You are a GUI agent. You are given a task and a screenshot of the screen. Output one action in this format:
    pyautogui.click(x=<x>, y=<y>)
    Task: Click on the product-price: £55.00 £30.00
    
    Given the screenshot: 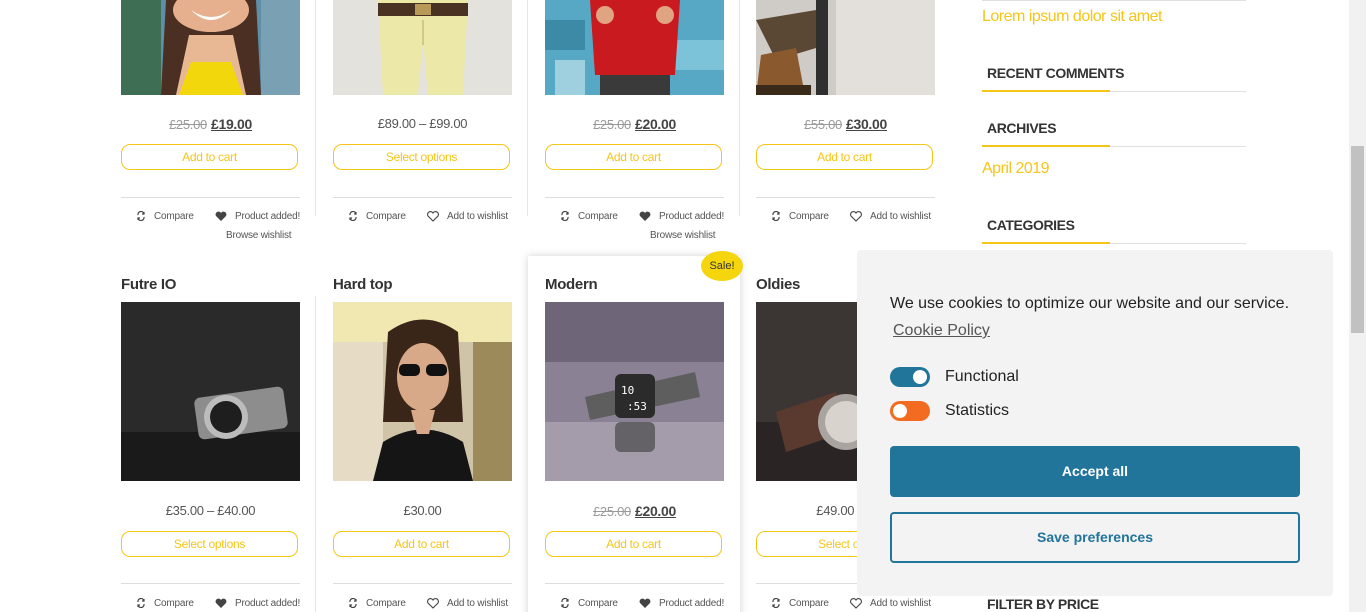 What is the action you would take?
    pyautogui.click(x=845, y=124)
    